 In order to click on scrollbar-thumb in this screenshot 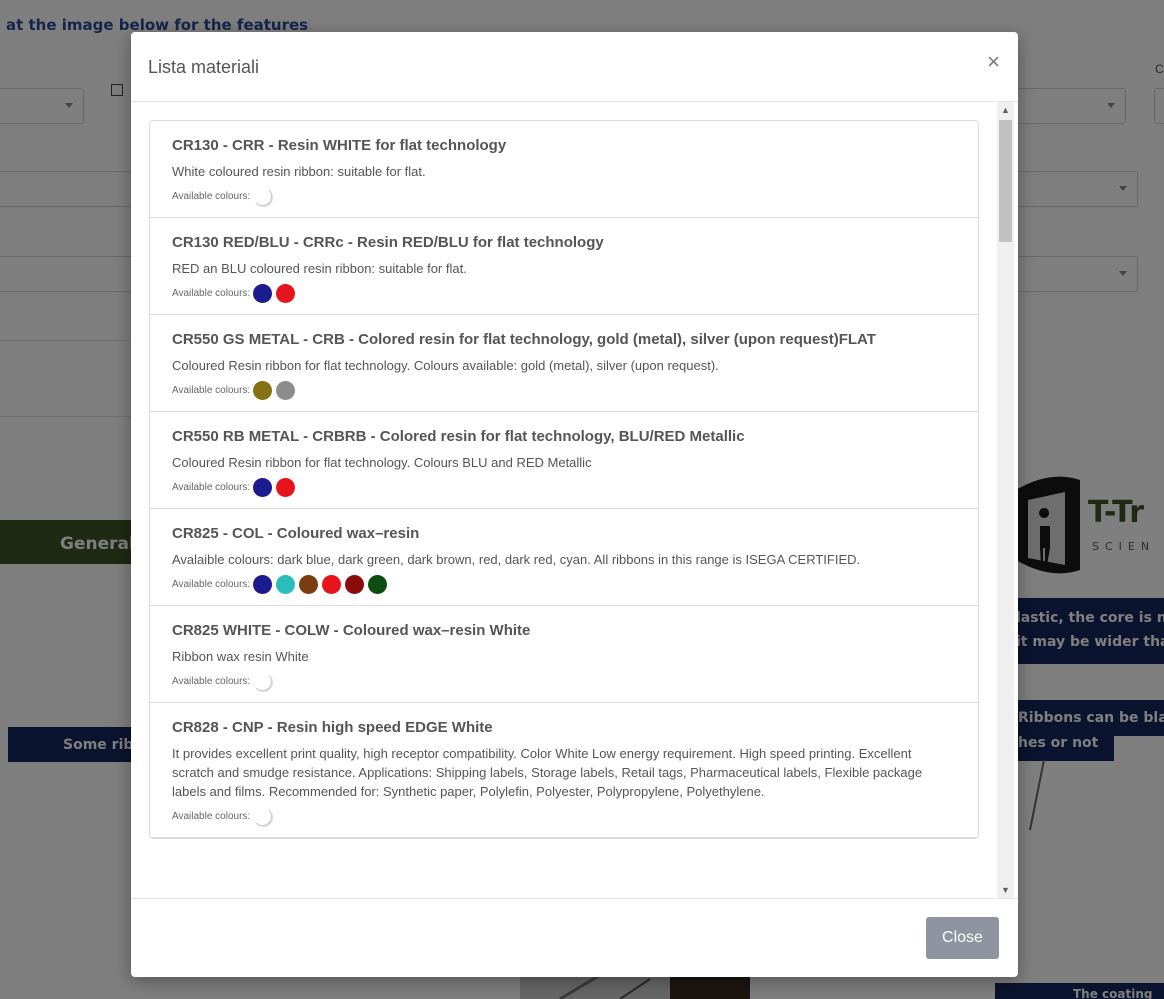, I will do `click(1005, 181)`.